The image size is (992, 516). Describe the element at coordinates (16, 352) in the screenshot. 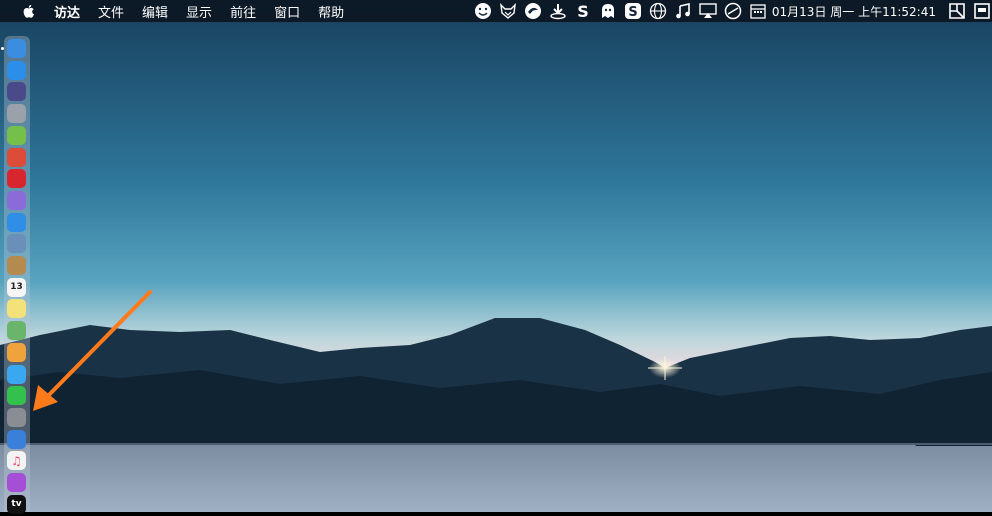

I see `dock-photos-icon` at that location.